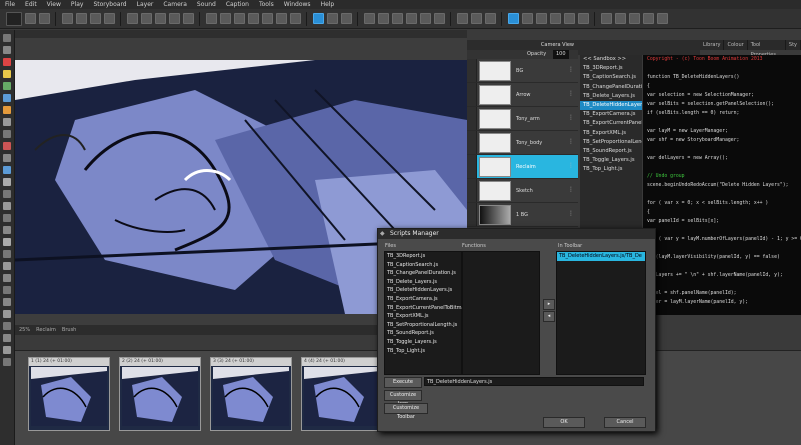 This screenshot has height=445, width=801. What do you see at coordinates (175, 4) in the screenshot?
I see `menu-camera: Camera` at bounding box center [175, 4].